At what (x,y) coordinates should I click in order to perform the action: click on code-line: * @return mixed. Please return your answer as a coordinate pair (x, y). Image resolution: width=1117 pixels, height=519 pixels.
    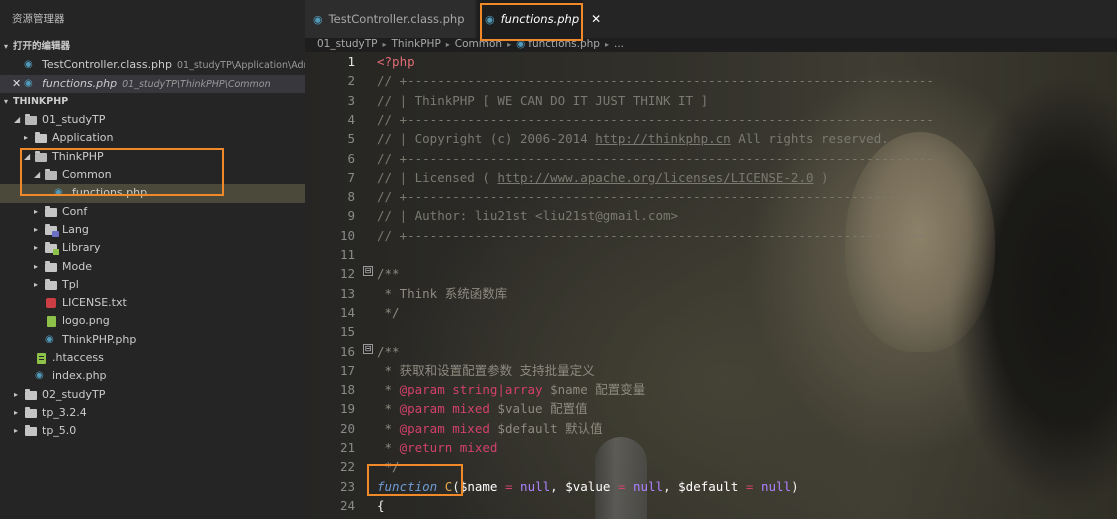
    Looking at the image, I should click on (437, 447).